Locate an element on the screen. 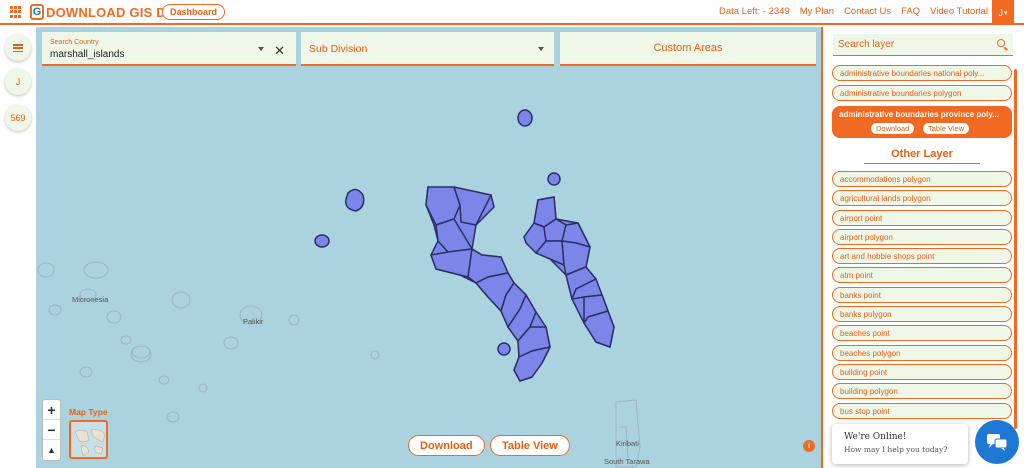 This screenshot has height=468, width=1024. country-select-label: Search Country is located at coordinates (74, 42).